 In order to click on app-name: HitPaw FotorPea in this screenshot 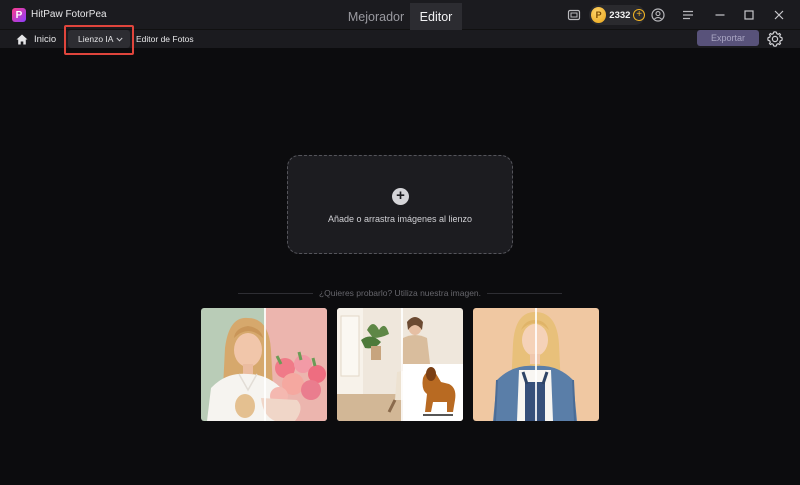, I will do `click(69, 14)`.